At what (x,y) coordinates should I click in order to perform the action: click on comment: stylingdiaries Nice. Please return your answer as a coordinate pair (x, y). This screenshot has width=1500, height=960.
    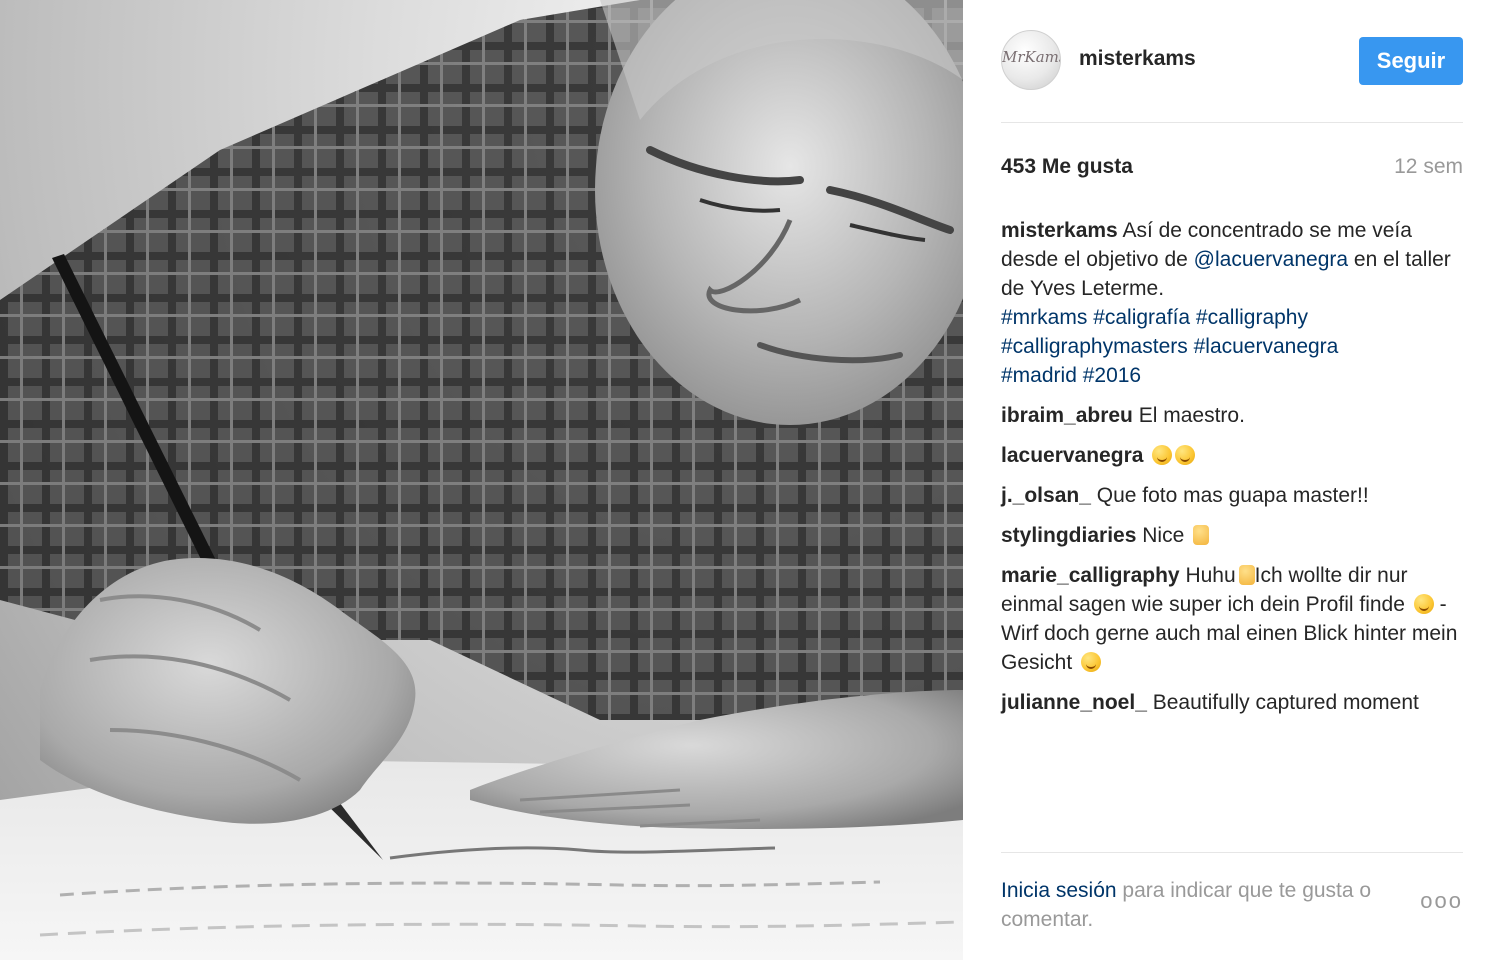
    Looking at the image, I should click on (1232, 535).